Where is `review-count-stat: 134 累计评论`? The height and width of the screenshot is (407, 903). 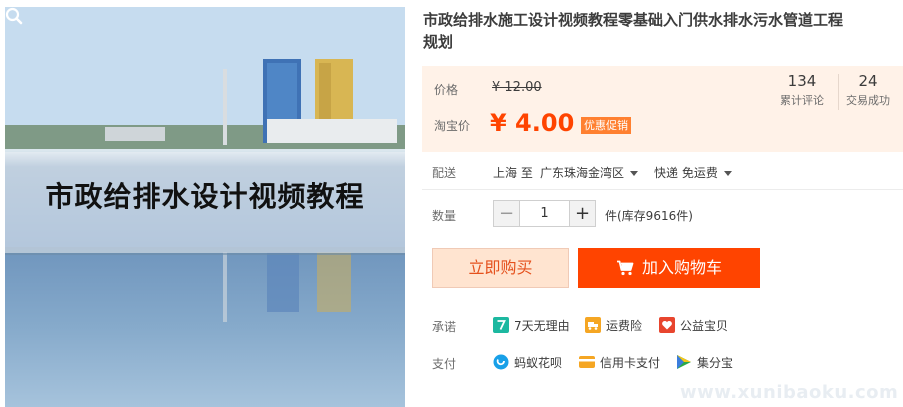 review-count-stat: 134 累计评论 is located at coordinates (802, 90).